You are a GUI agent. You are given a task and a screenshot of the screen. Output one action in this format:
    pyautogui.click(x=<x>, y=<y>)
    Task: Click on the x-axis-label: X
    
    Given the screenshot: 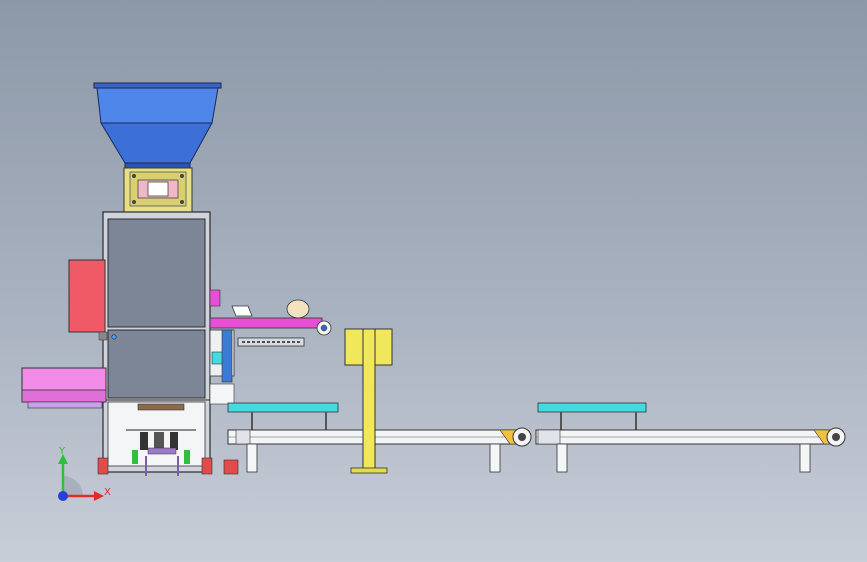 What is the action you would take?
    pyautogui.click(x=107, y=492)
    